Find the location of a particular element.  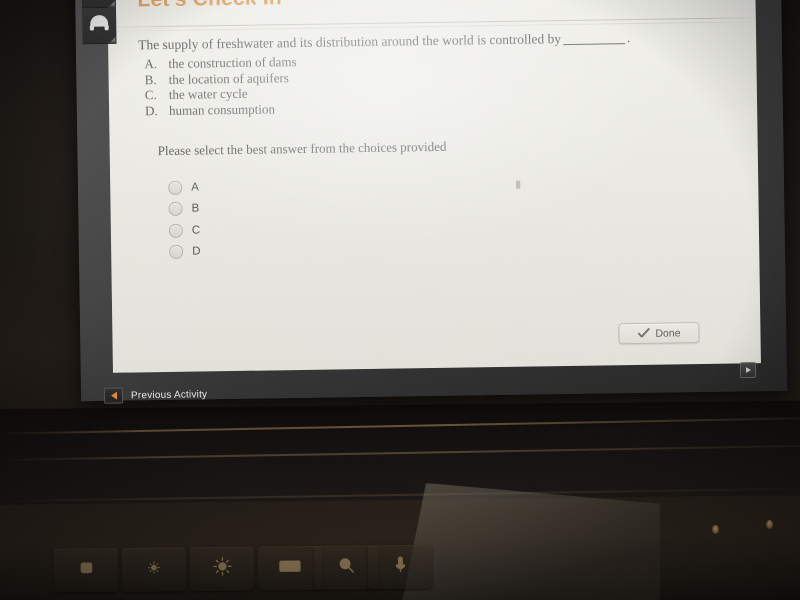

choice-letter: C. is located at coordinates (150, 95).